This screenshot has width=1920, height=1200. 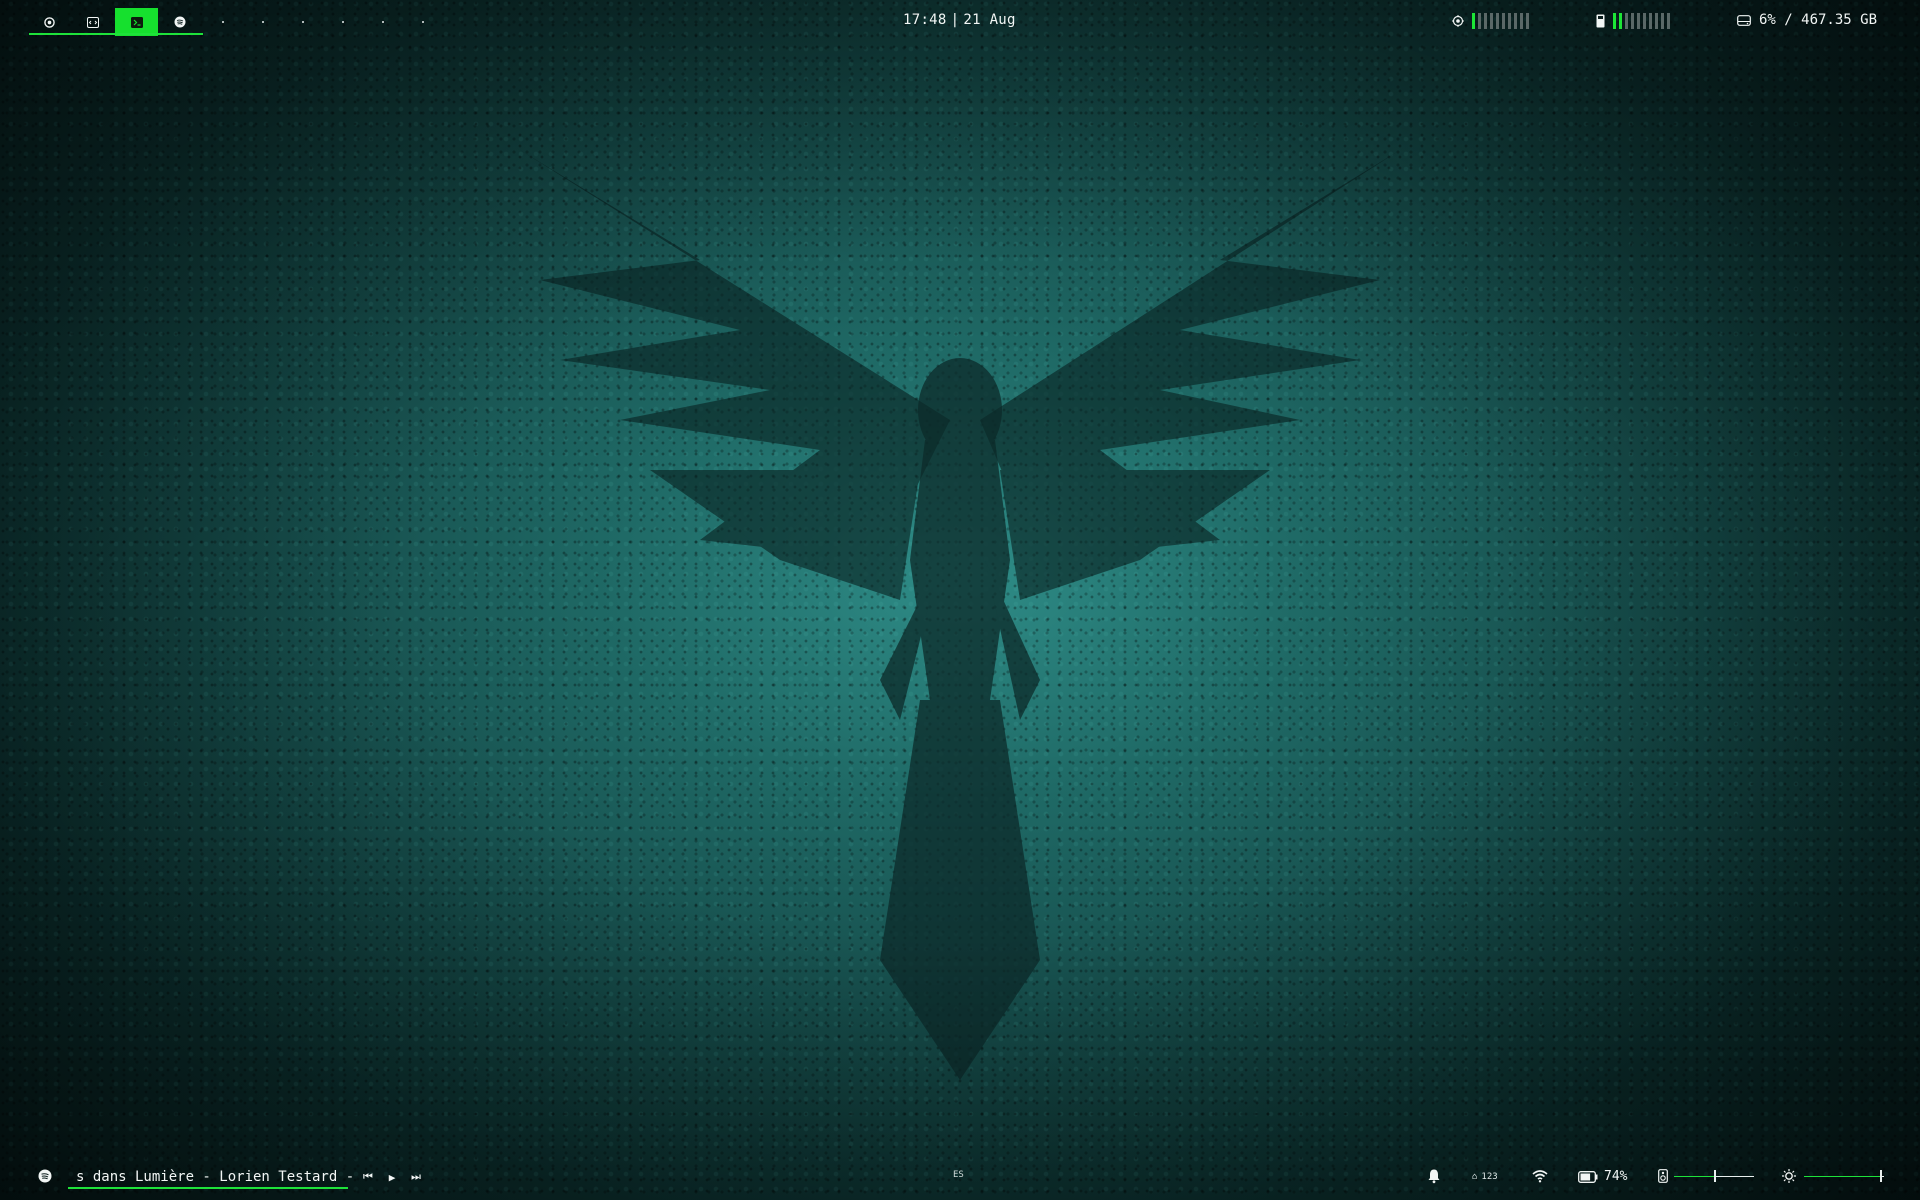 What do you see at coordinates (1818, 20) in the screenshot?
I see `disk-usage-text: 6% / 467.35 GB` at bounding box center [1818, 20].